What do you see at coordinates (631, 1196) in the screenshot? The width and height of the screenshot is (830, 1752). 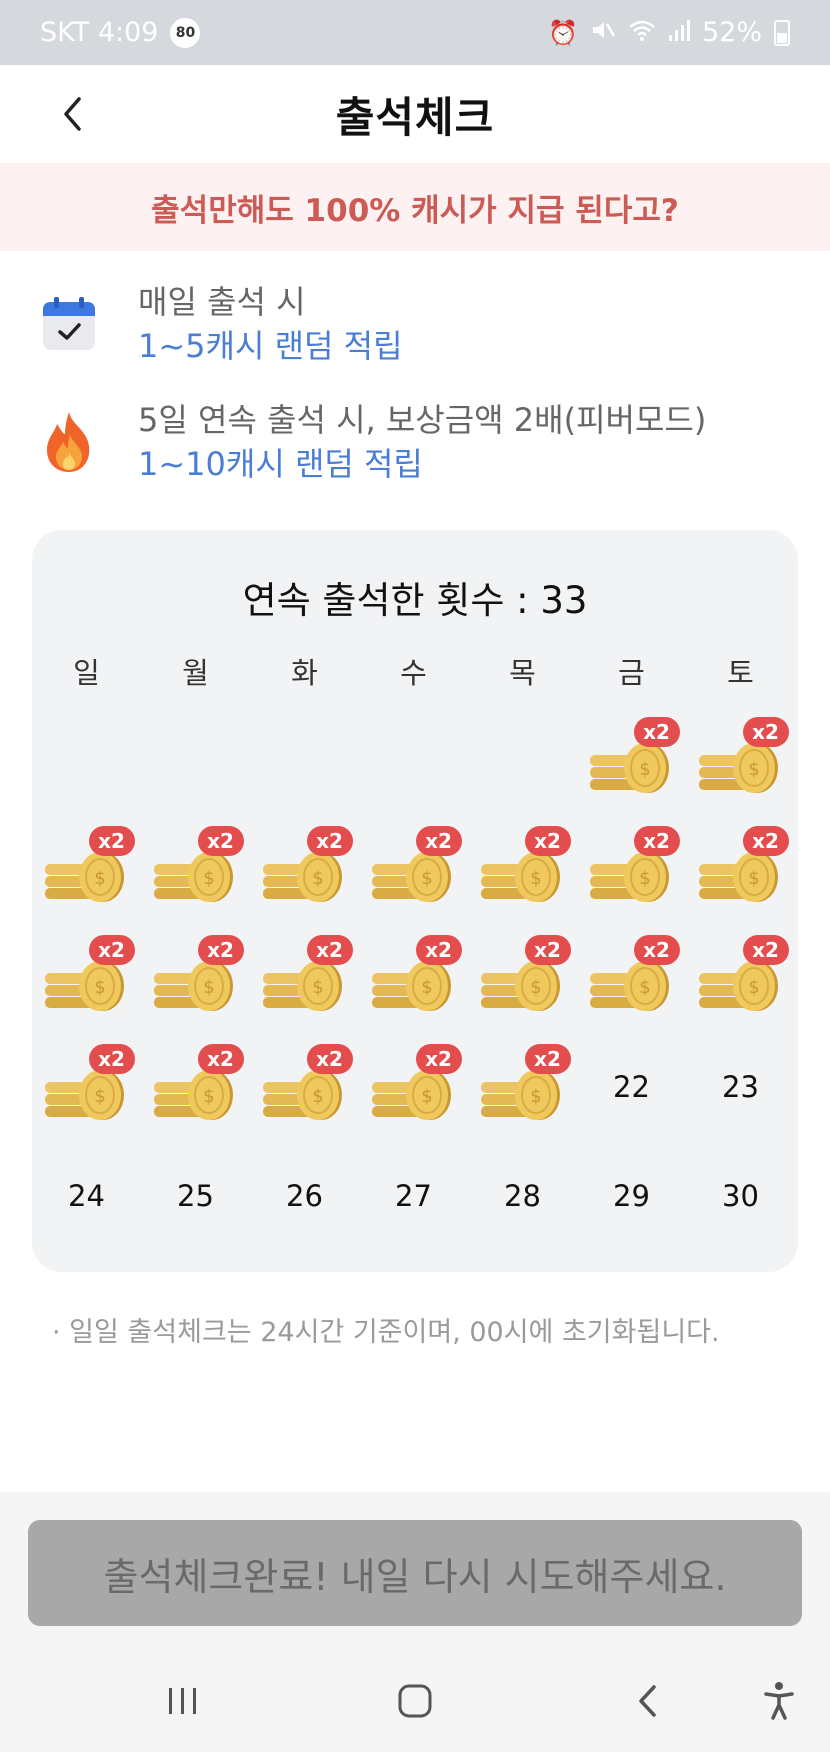 I see `day-number: 29` at bounding box center [631, 1196].